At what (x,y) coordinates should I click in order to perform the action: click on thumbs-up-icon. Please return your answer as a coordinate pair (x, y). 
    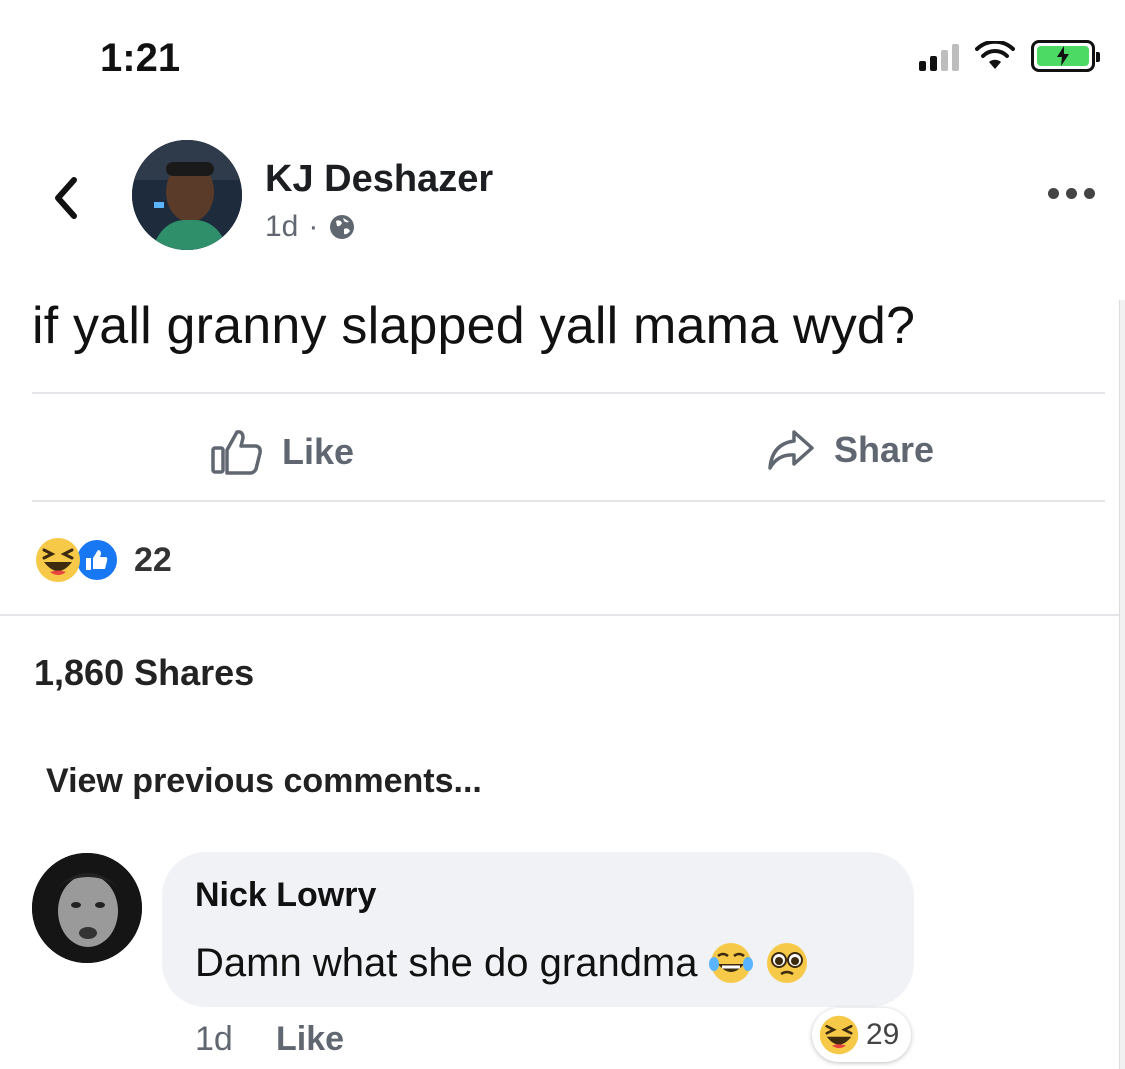
    Looking at the image, I should click on (236, 452).